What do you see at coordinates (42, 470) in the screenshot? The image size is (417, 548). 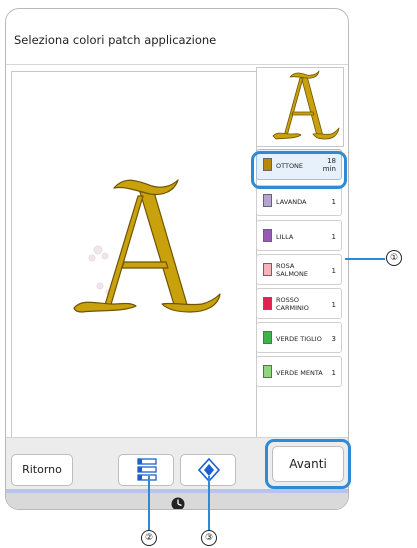 I see `back-button: Ritorno` at bounding box center [42, 470].